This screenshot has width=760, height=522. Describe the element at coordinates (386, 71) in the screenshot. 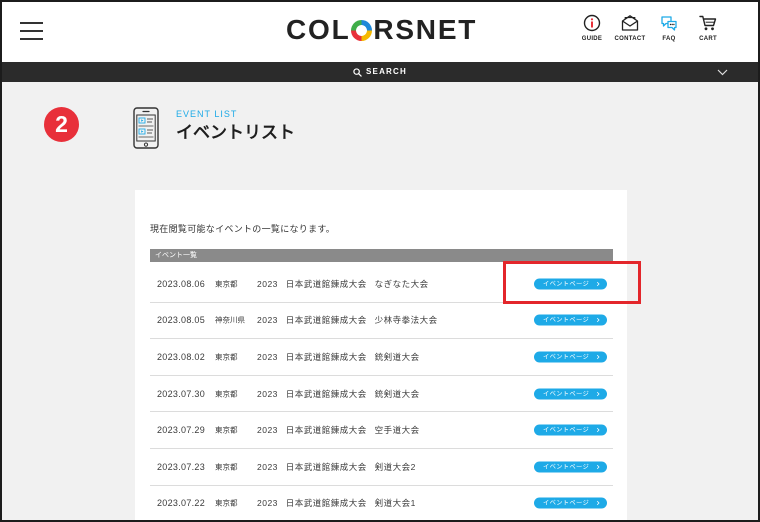

I see `search-label: SEARCH` at that location.